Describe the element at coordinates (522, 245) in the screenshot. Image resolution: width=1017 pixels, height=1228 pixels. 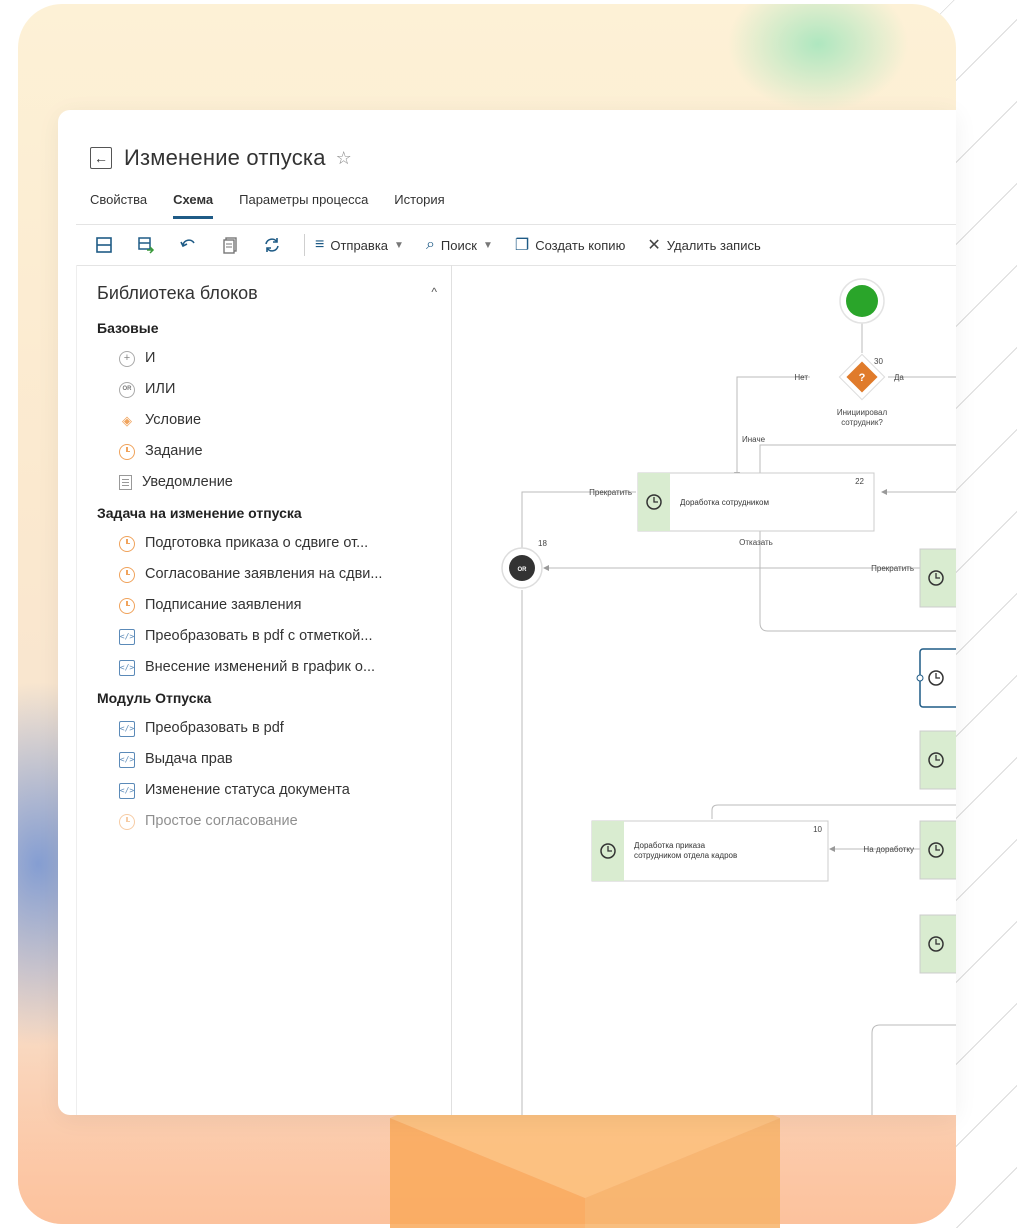
I see `copy-icon: ❐` at that location.